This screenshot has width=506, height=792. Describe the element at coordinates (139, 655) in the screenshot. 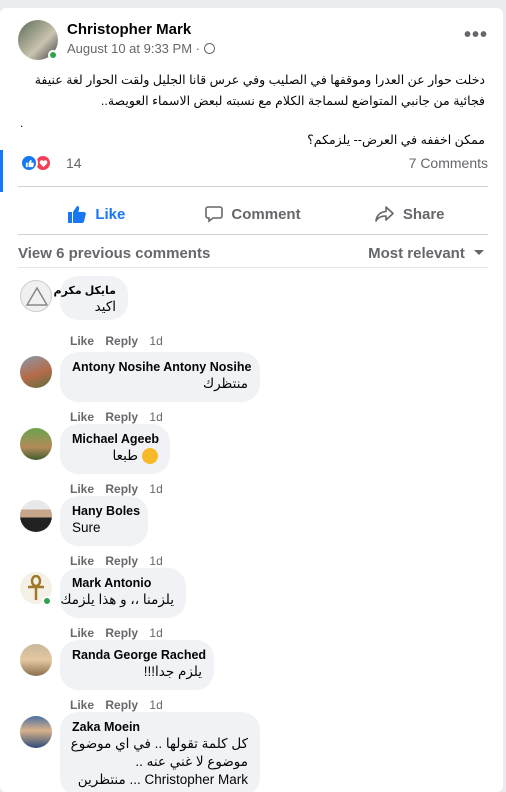

I see `commenter-name: Randa George Rached` at that location.